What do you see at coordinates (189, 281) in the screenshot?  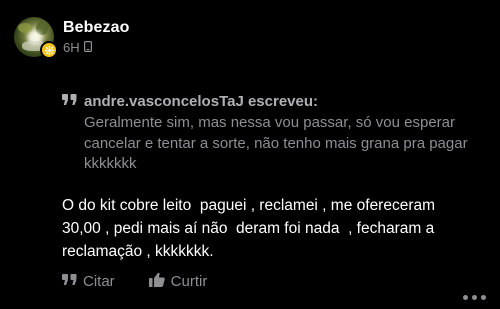 I see `like-button-label: Curtir` at bounding box center [189, 281].